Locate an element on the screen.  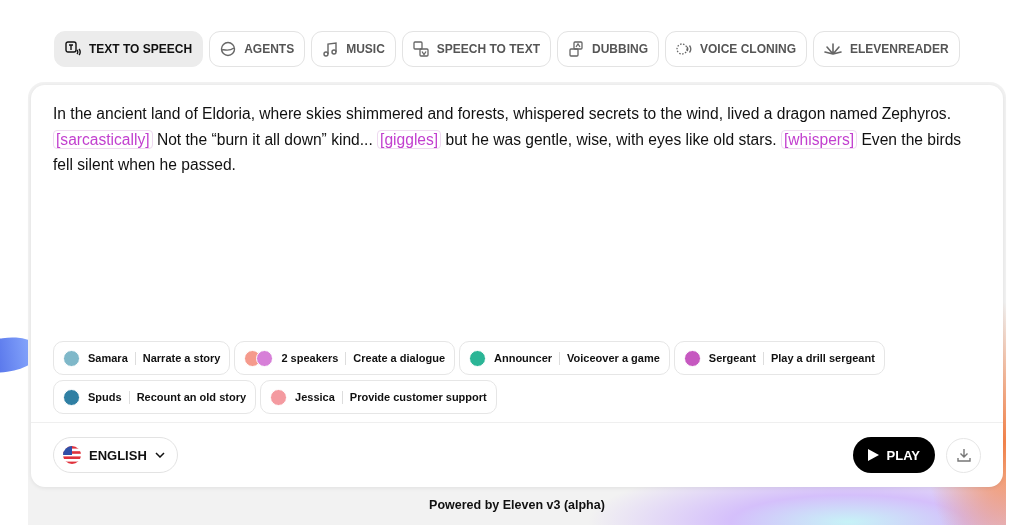
tab: MUSIC is located at coordinates (353, 49).